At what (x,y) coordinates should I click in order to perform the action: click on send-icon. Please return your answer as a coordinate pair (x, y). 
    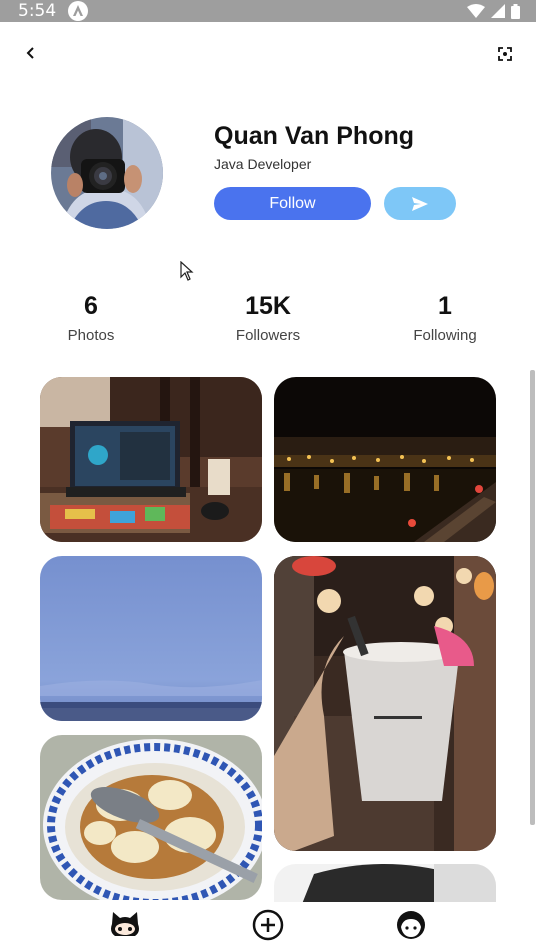
    Looking at the image, I should click on (420, 203).